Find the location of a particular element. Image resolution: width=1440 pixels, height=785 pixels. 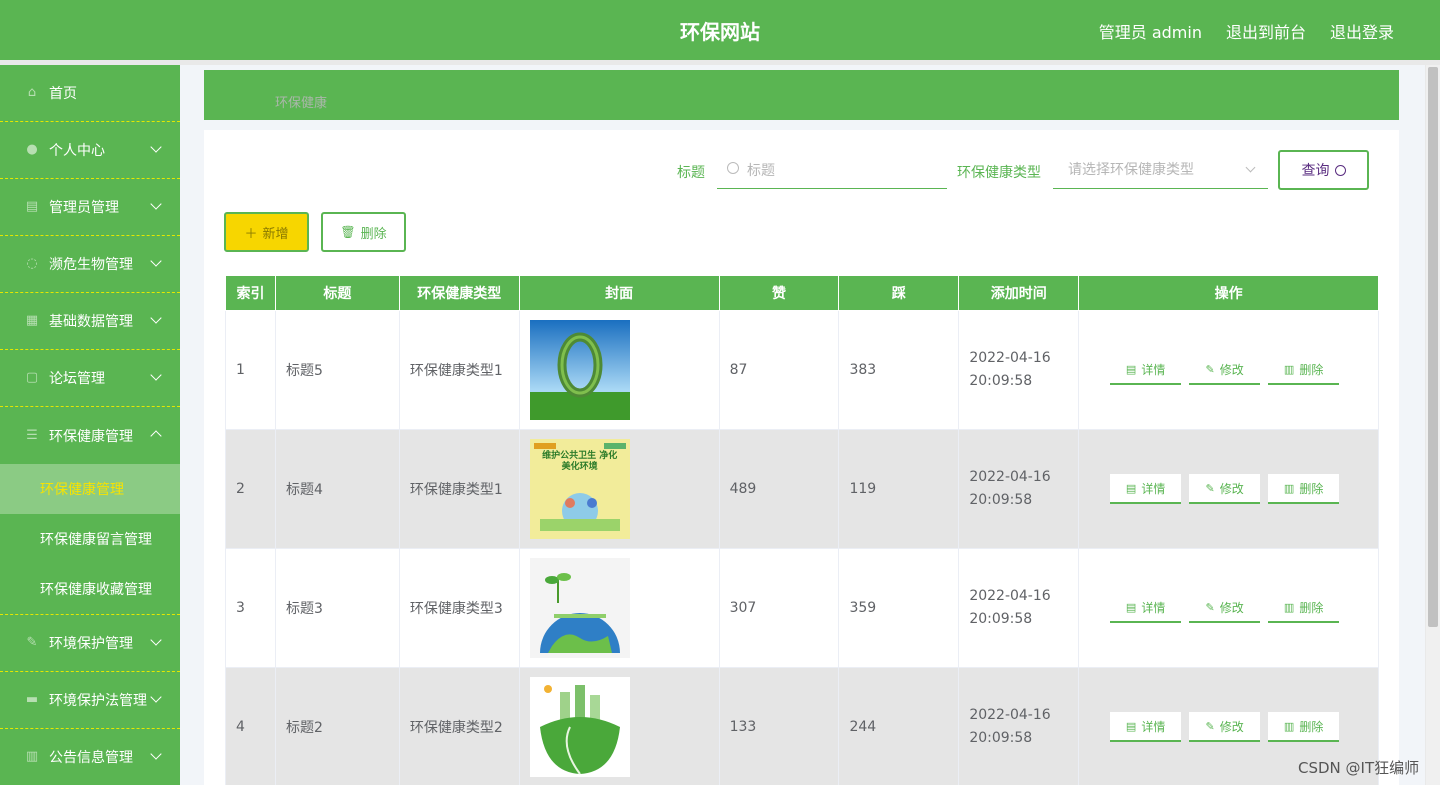

title-search-wrapper is located at coordinates (832, 170).